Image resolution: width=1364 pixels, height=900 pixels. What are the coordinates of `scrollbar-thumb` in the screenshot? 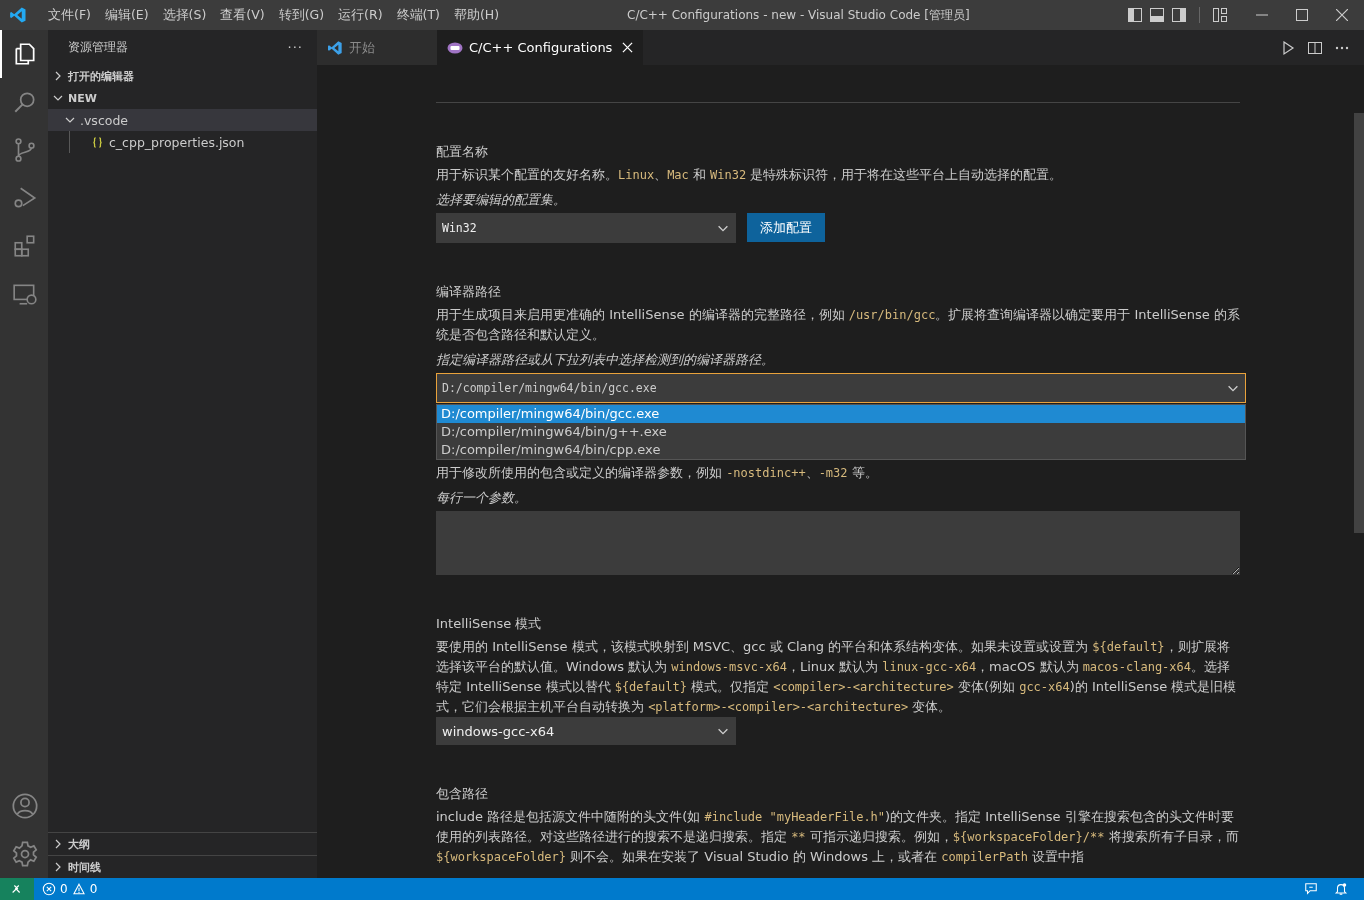 It's located at (1359, 323).